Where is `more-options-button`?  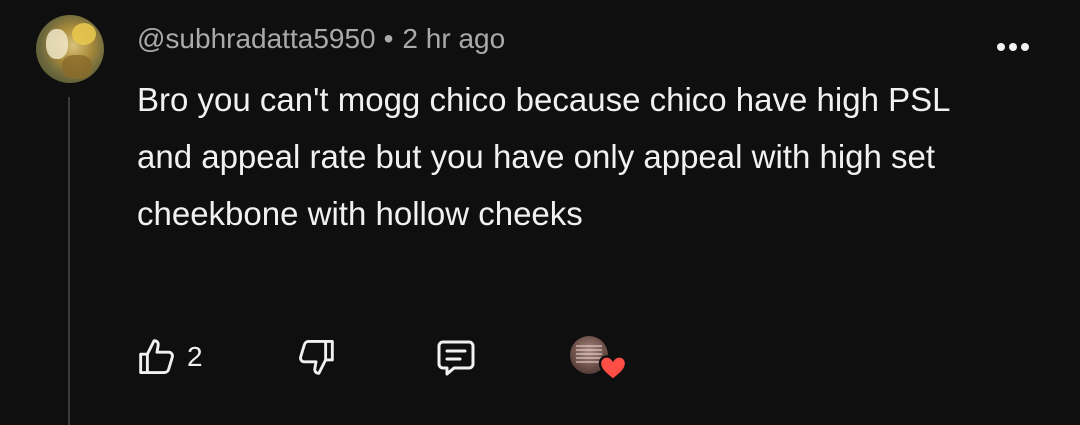 more-options-button is located at coordinates (1013, 47).